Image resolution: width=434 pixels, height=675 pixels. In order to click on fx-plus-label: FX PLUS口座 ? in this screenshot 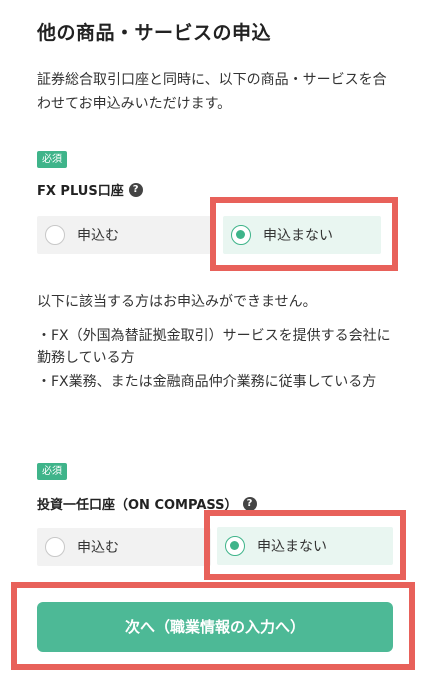, I will do `click(90, 189)`.